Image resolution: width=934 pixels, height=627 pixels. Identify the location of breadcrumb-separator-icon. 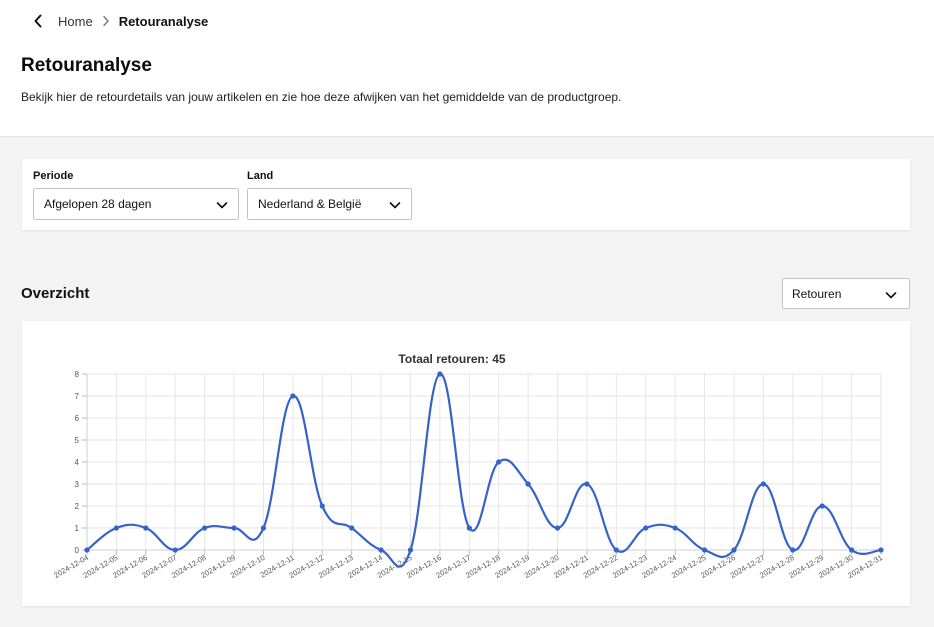
(106, 21).